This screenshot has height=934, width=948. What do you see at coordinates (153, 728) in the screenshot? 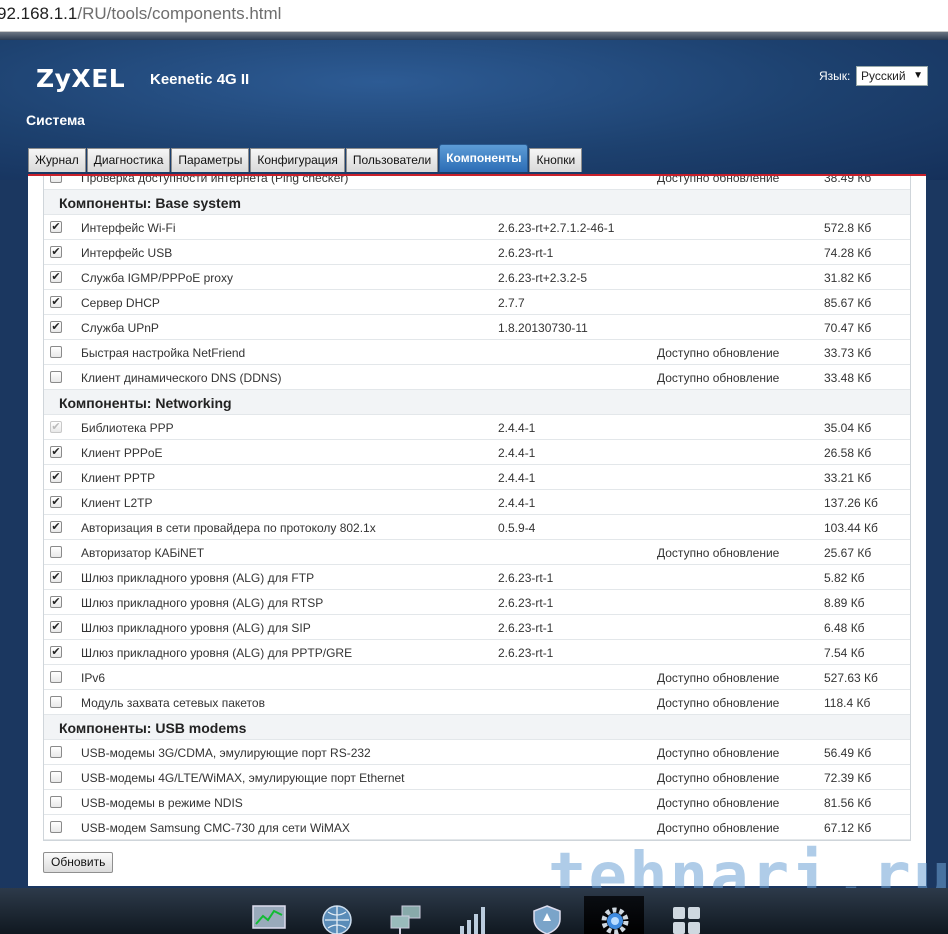
I see `group-title: Компоненты: USB modems` at bounding box center [153, 728].